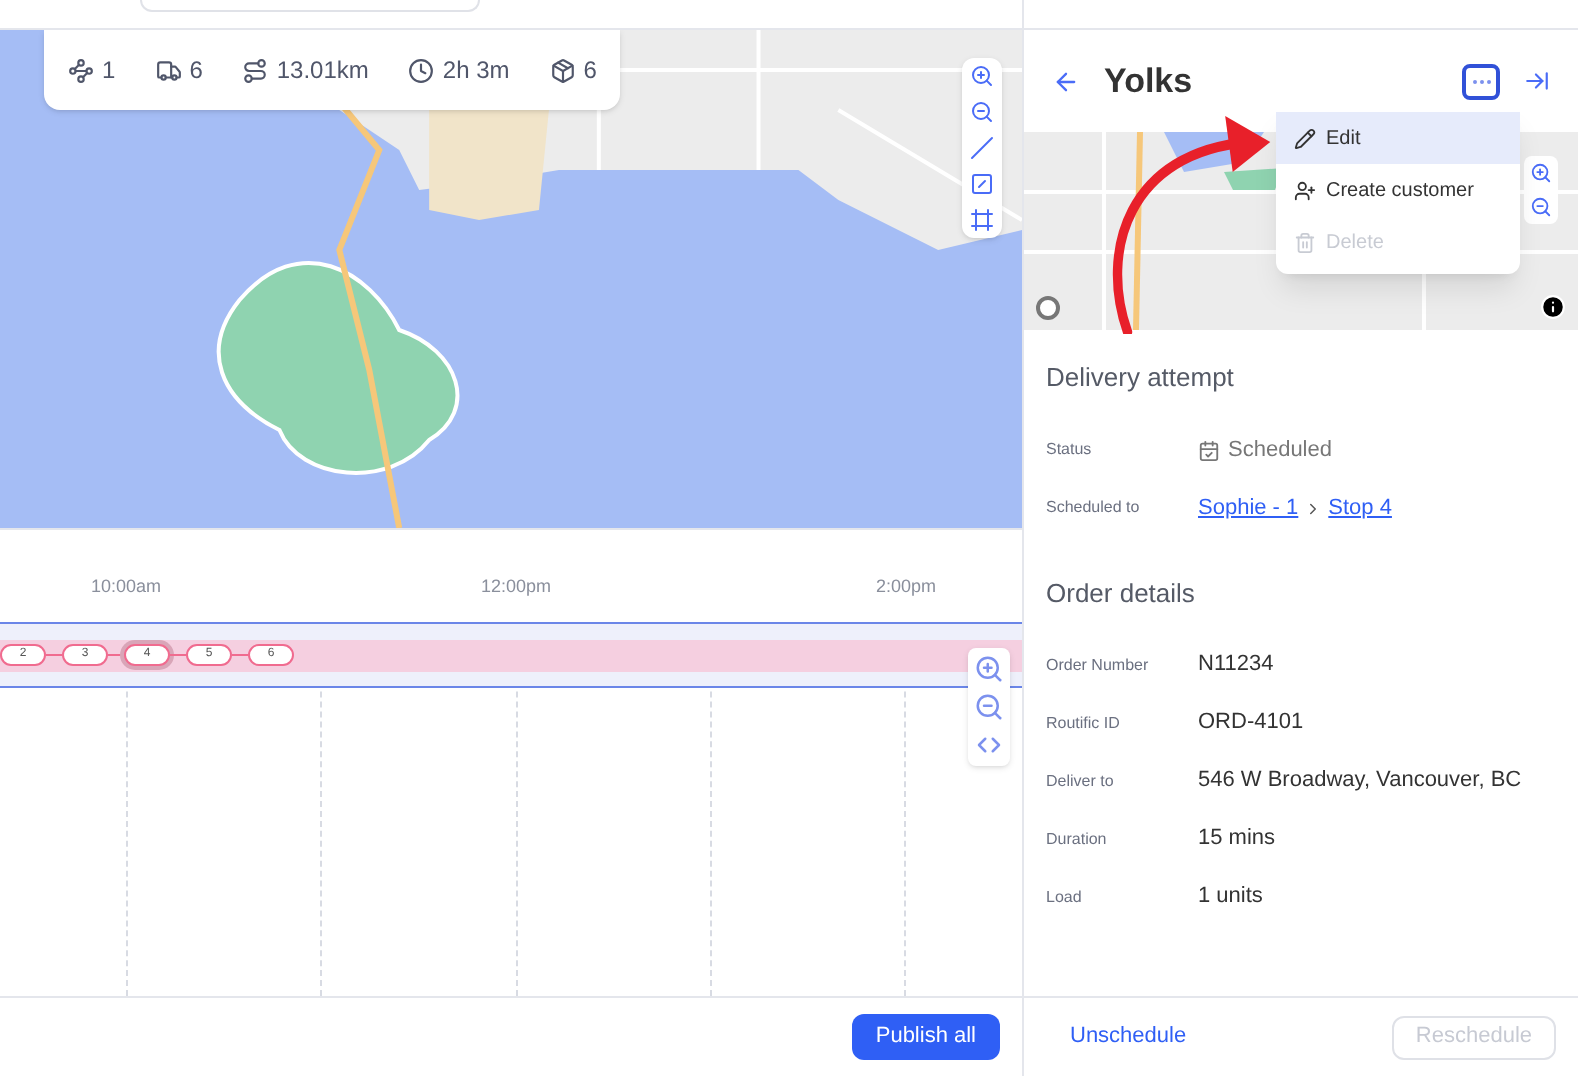 The image size is (1578, 1076). What do you see at coordinates (168, 70) in the screenshot?
I see `truck-icon` at bounding box center [168, 70].